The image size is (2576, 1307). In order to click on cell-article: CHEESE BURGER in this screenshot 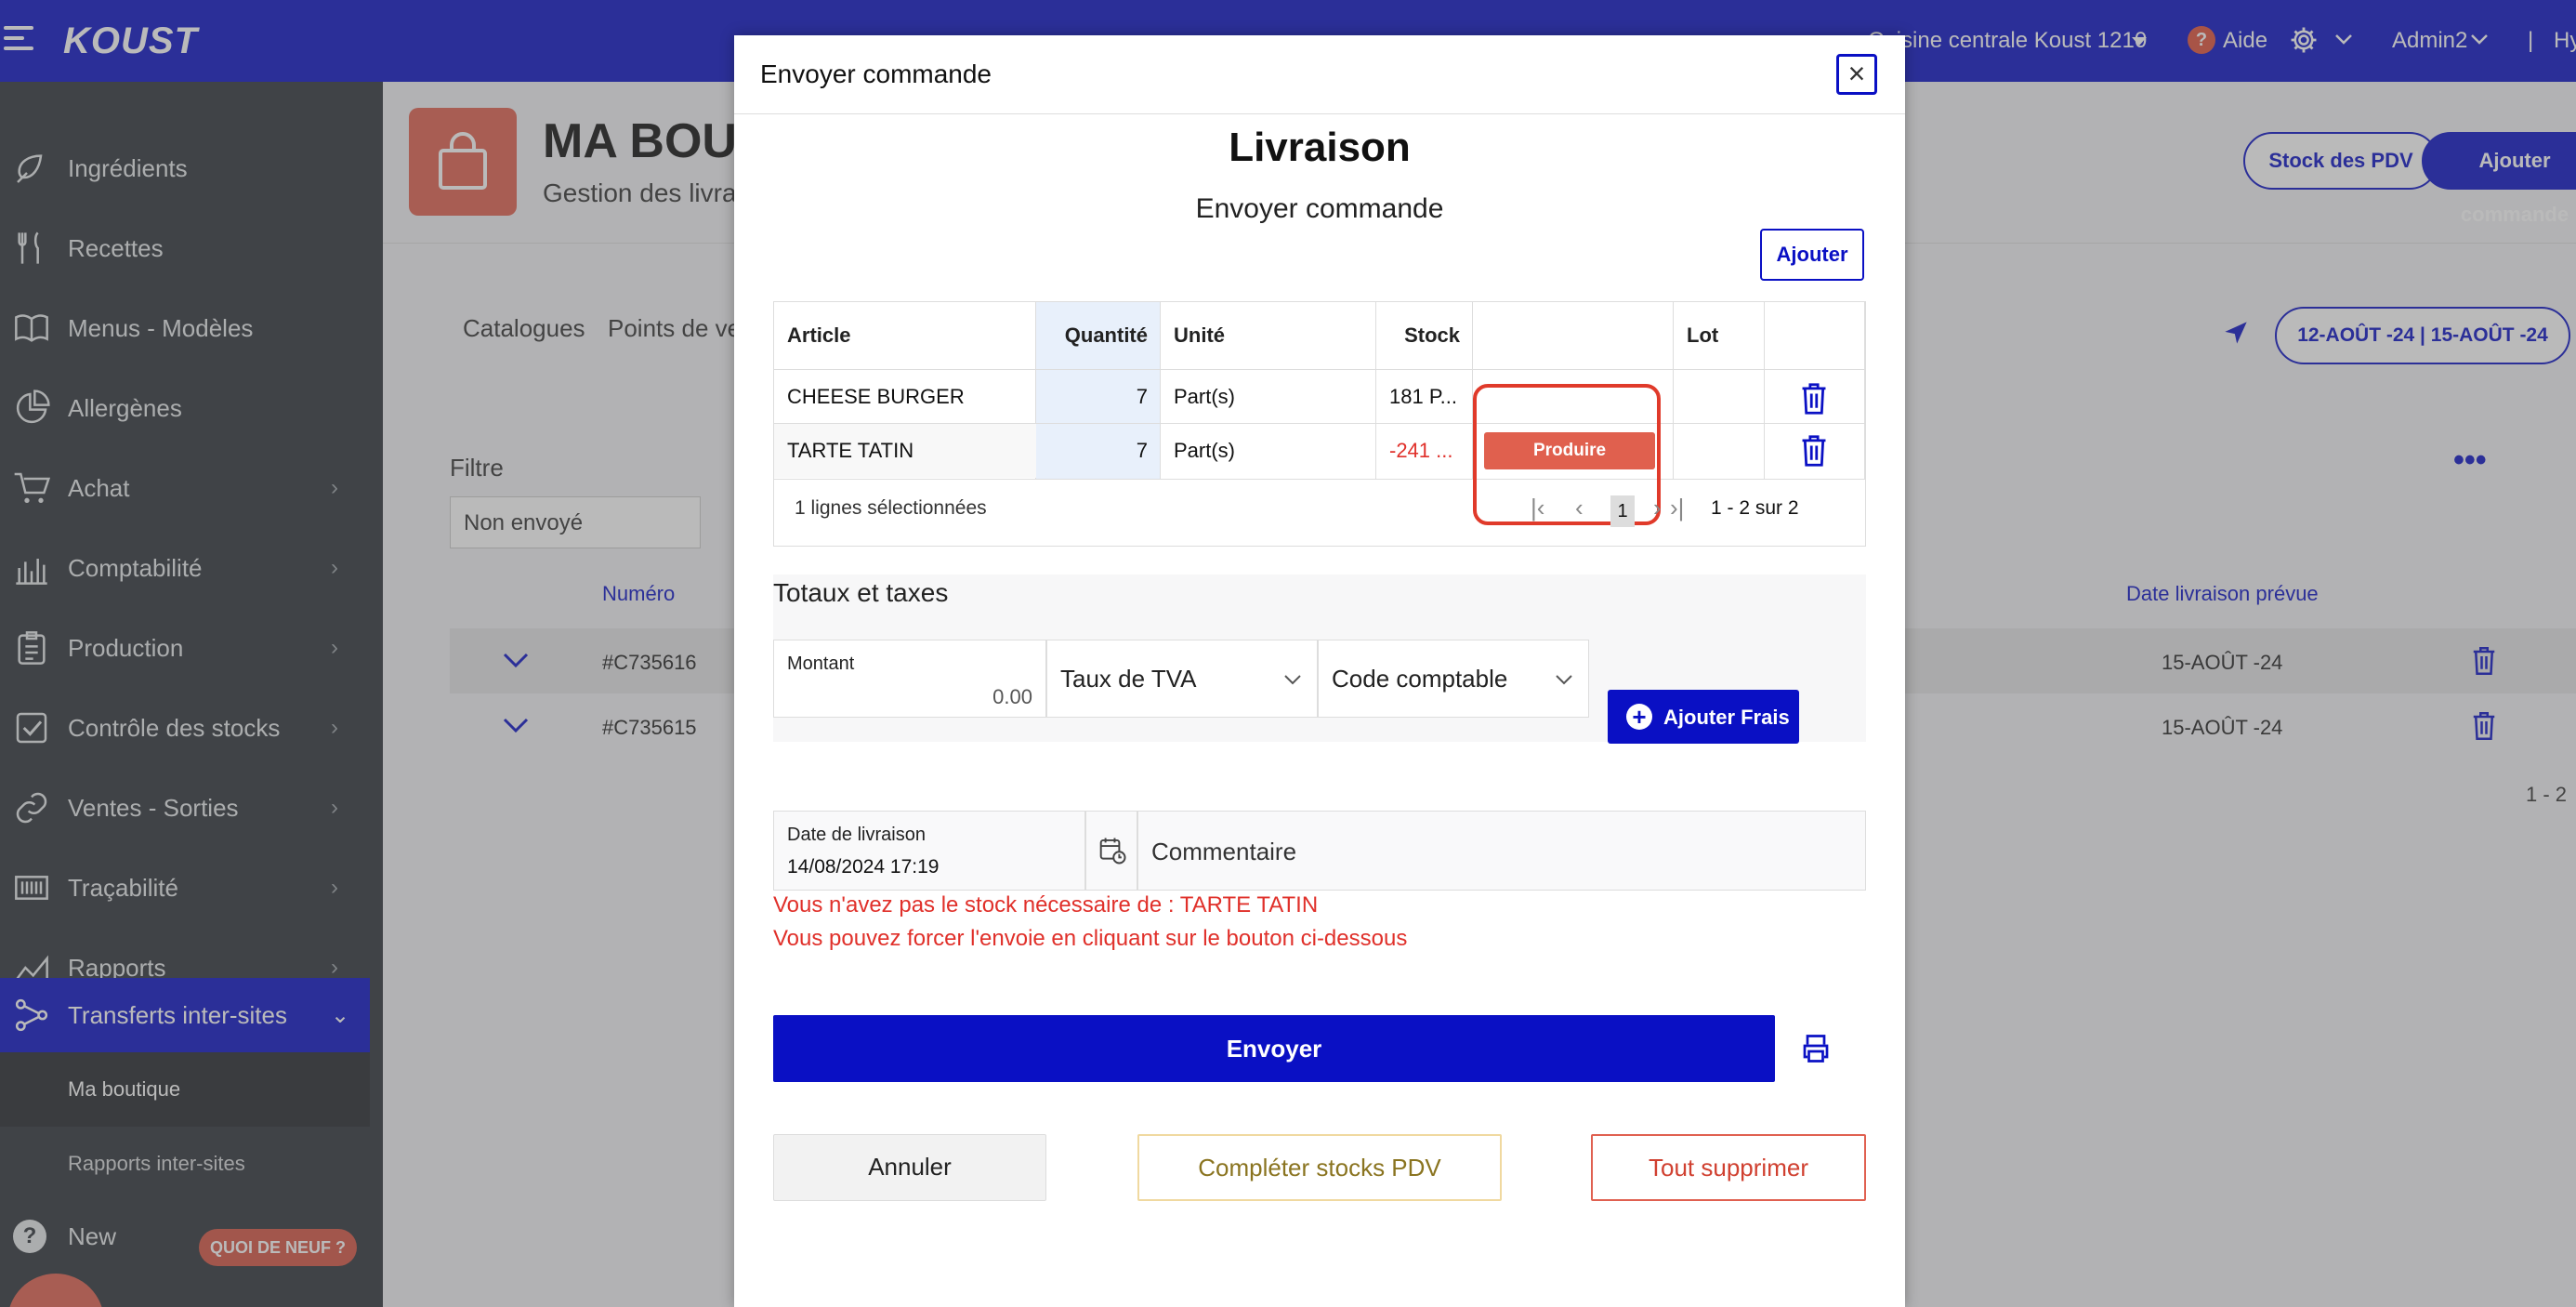, I will do `click(905, 397)`.